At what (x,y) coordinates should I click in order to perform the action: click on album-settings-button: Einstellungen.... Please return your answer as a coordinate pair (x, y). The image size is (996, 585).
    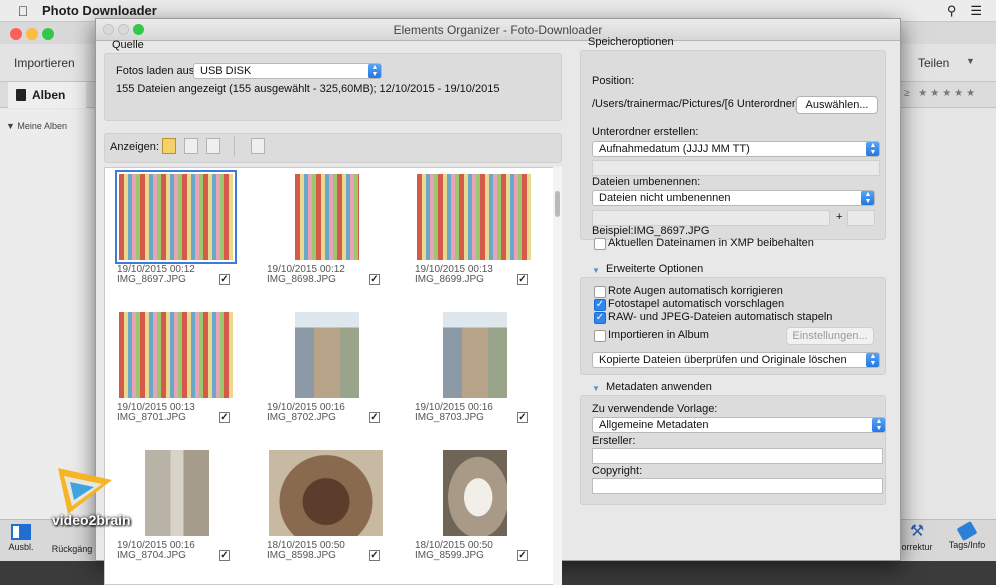
    Looking at the image, I should click on (830, 336).